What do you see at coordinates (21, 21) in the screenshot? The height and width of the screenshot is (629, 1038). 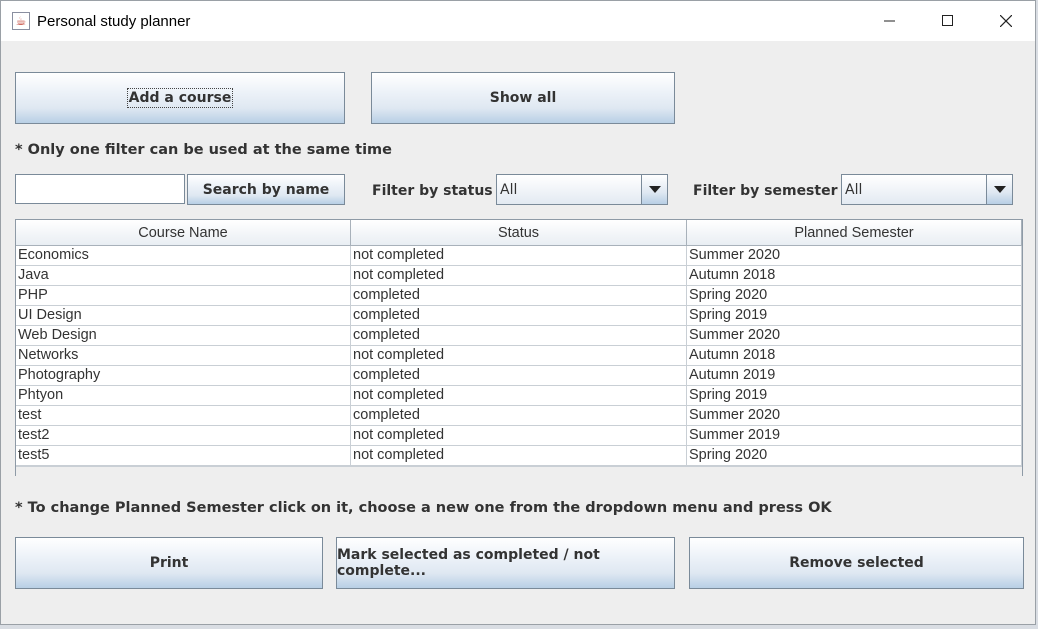 I see `java-app-icon: ☕` at bounding box center [21, 21].